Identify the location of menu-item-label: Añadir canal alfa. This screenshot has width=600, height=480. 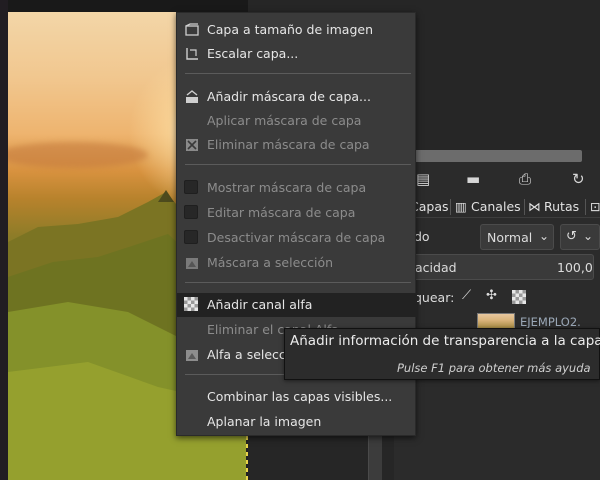
(260, 304).